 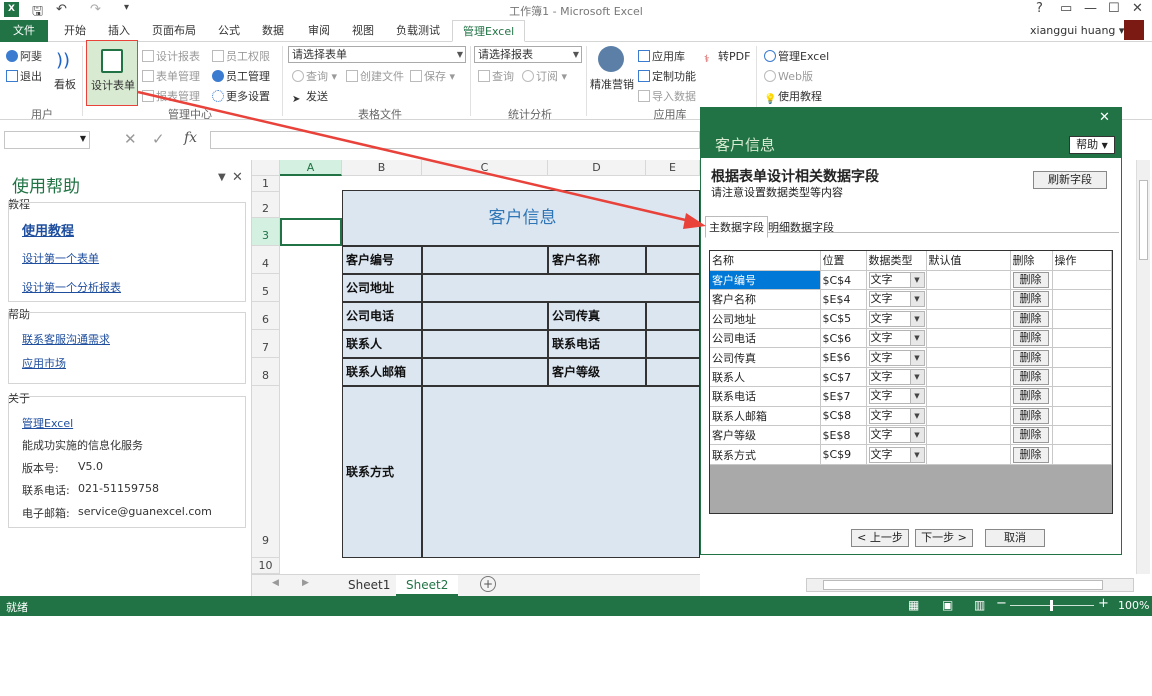 I want to click on close-icon: ✕, so click(x=1137, y=8).